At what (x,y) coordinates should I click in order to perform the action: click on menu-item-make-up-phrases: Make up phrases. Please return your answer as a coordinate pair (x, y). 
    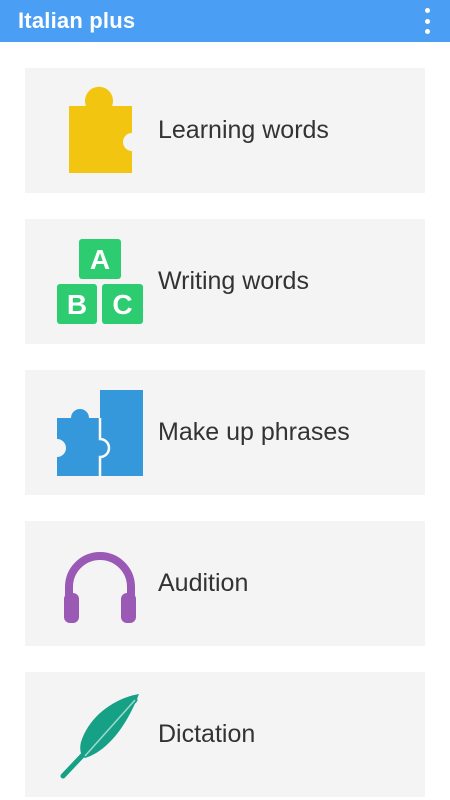
    Looking at the image, I should click on (225, 432).